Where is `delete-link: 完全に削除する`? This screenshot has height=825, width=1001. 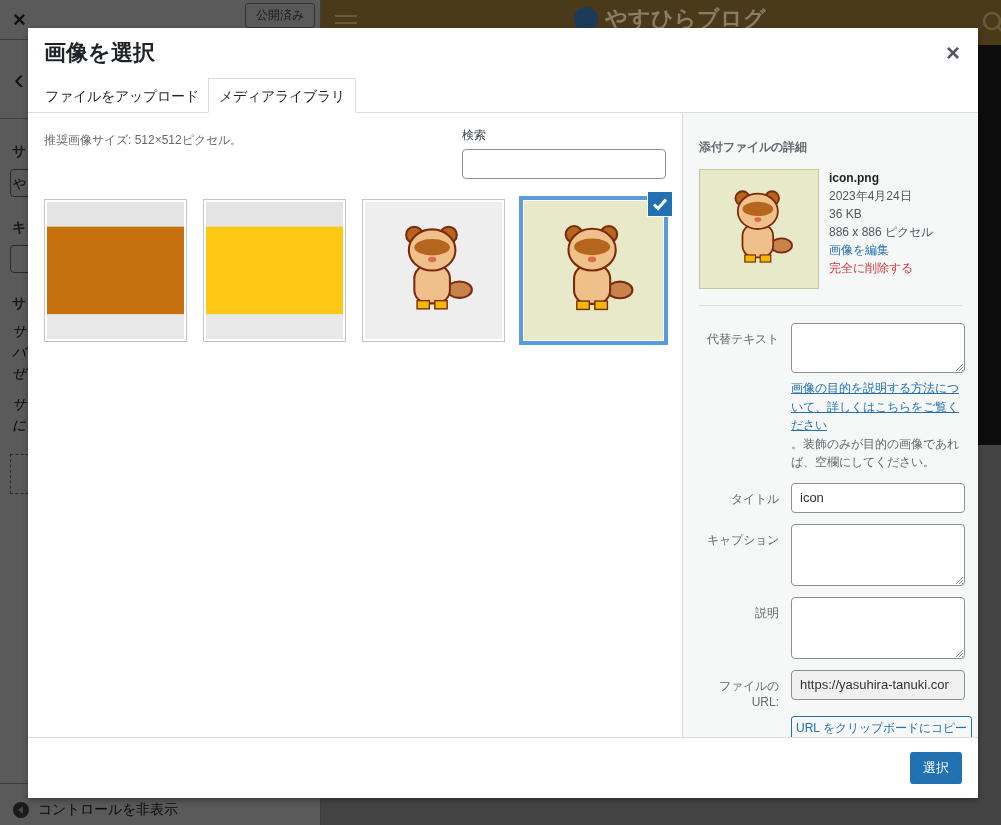
delete-link: 完全に削除する is located at coordinates (881, 268).